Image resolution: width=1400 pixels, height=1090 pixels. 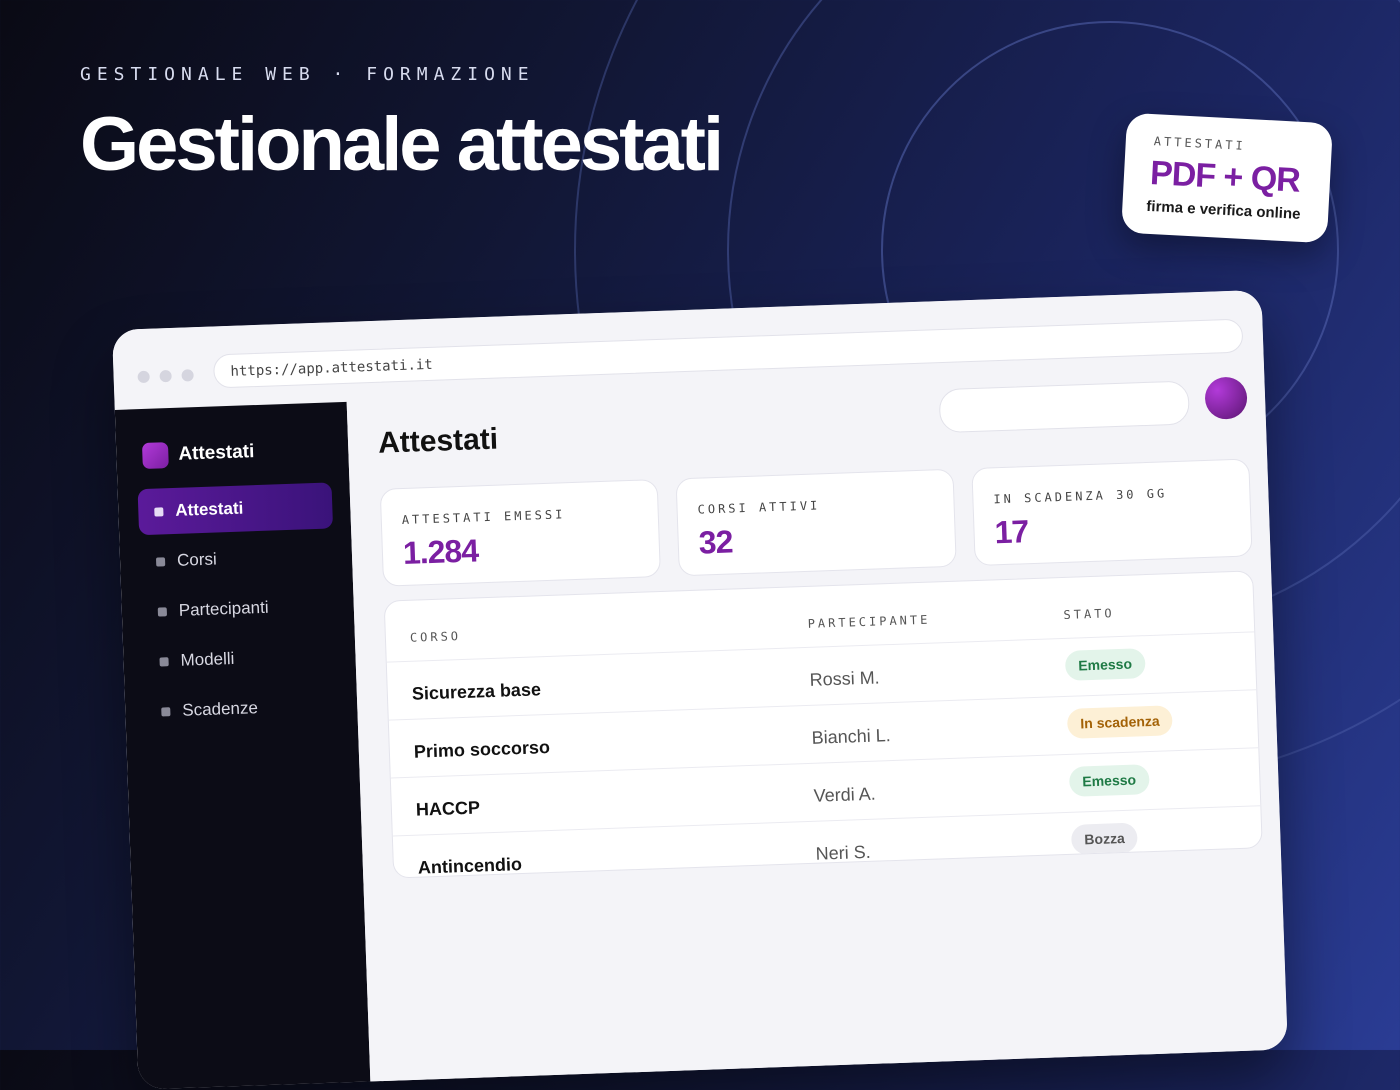 I want to click on avatar, so click(x=1226, y=398).